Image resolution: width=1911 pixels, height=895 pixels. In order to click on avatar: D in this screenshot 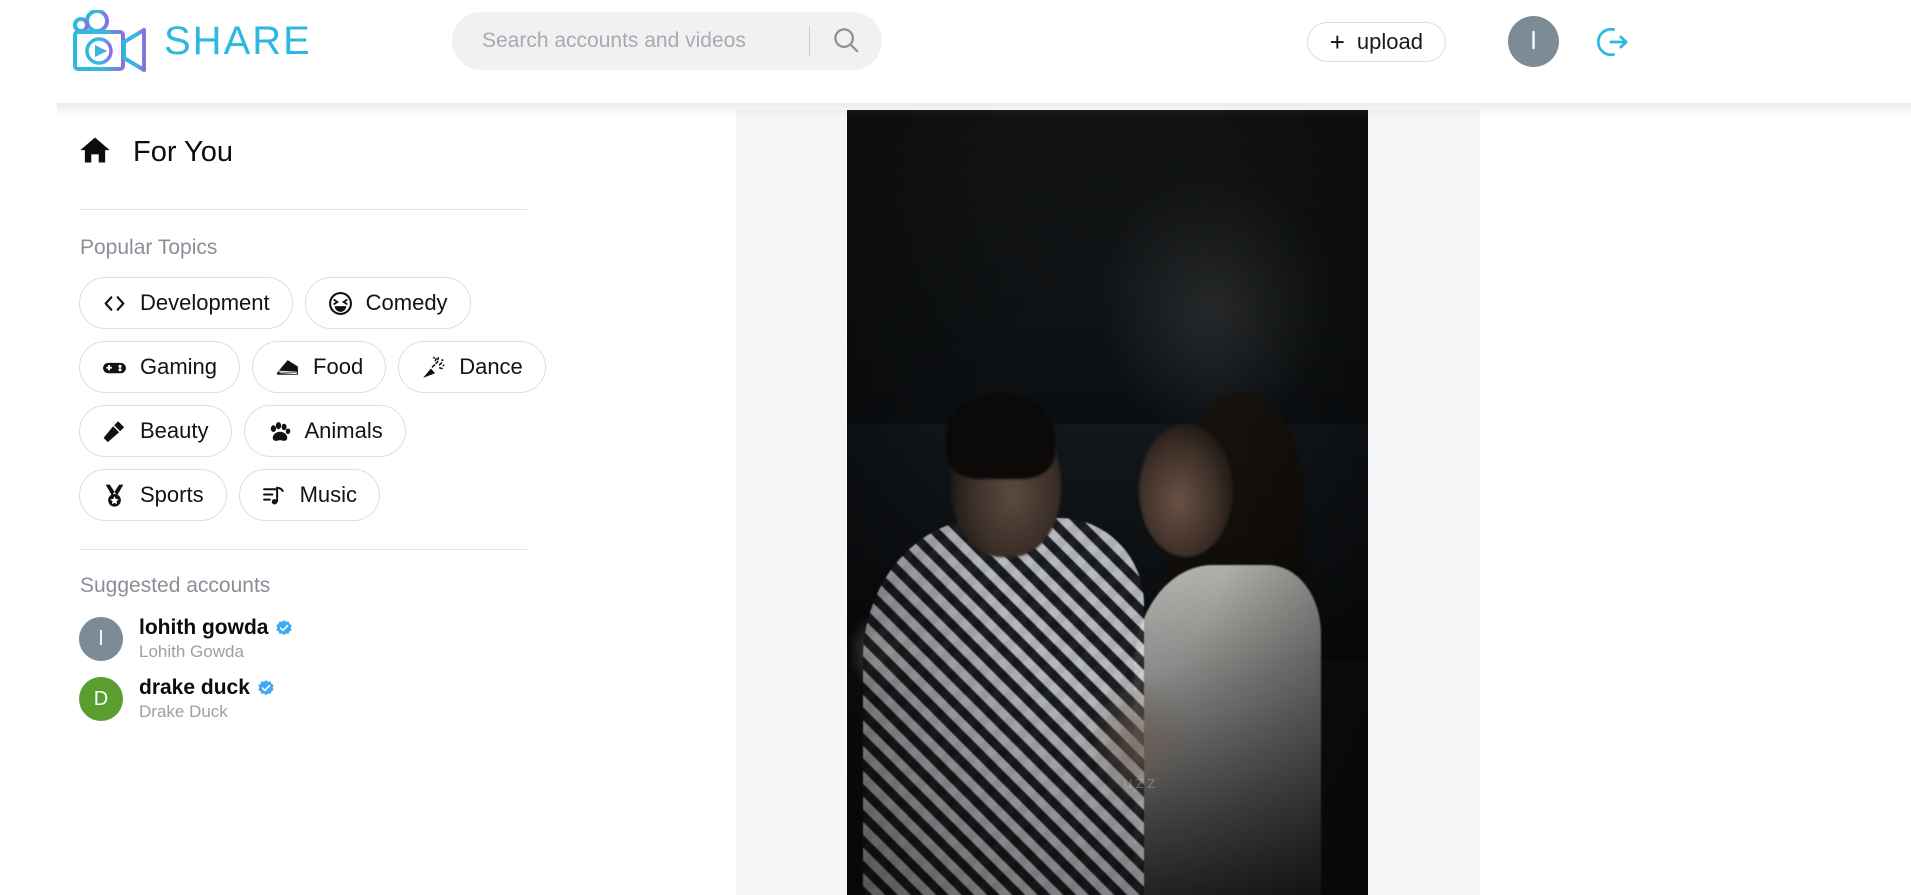, I will do `click(101, 699)`.